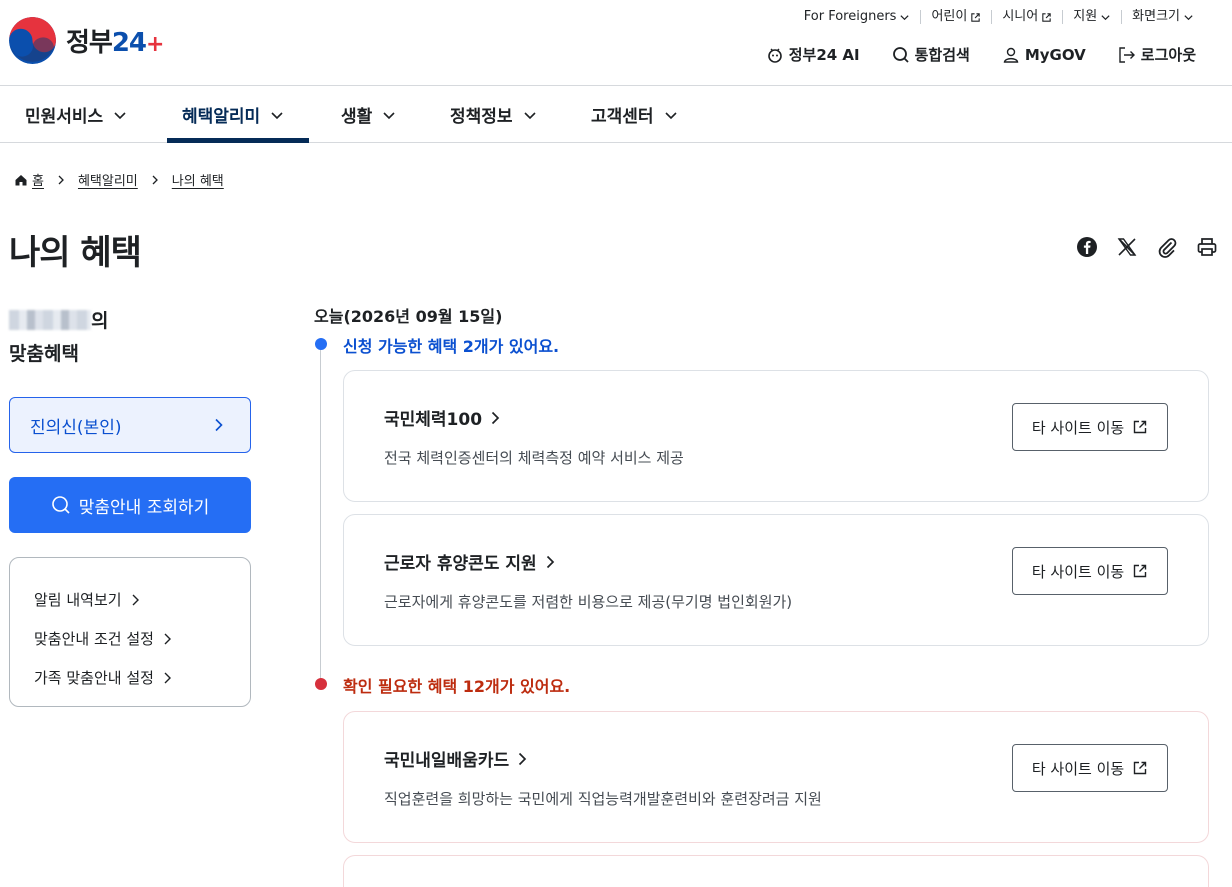  What do you see at coordinates (321, 684) in the screenshot?
I see `timeline-dot-check` at bounding box center [321, 684].